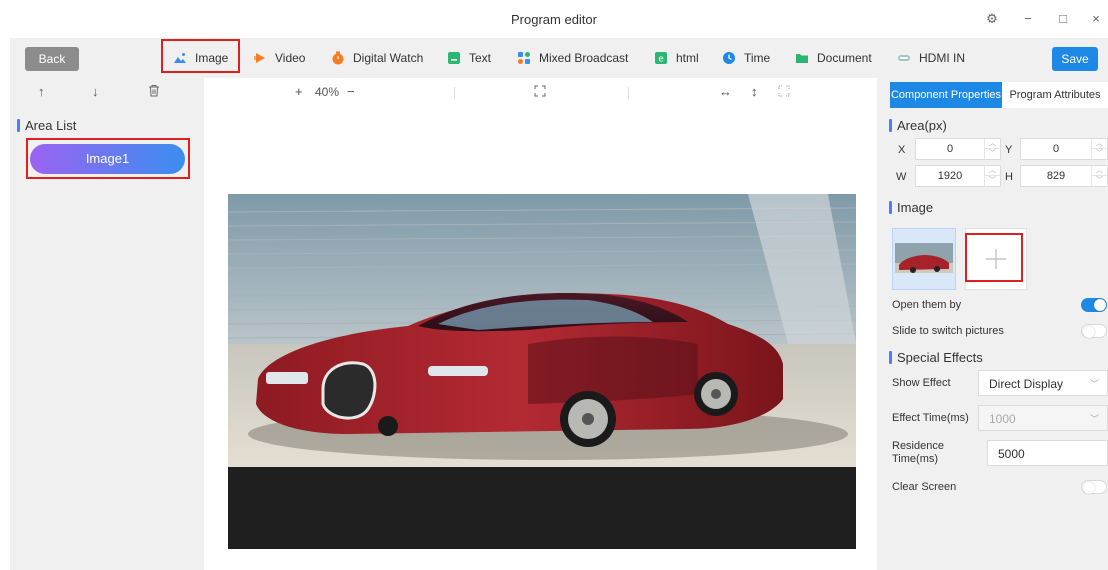 This screenshot has width=1108, height=570. Describe the element at coordinates (915, 459) in the screenshot. I see `residence-time-label-line2: Time(ms)` at that location.